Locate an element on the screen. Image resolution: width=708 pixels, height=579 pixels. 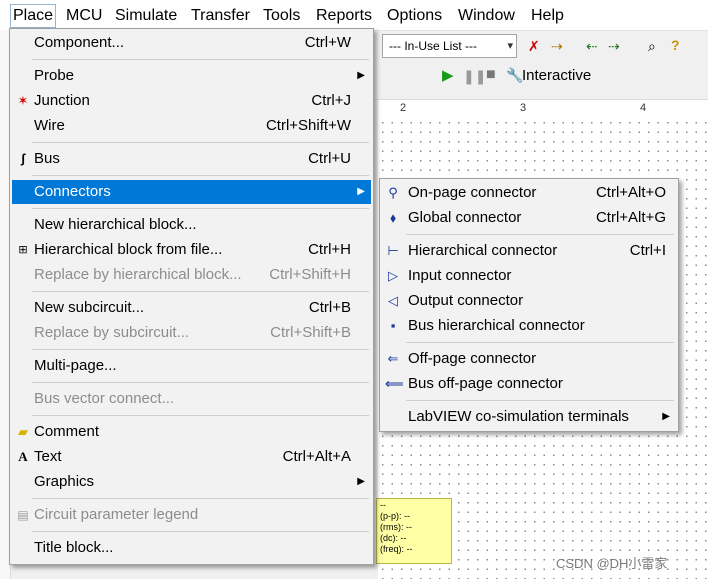
menu-item-label: Output connector is located at coordinates (466, 300).